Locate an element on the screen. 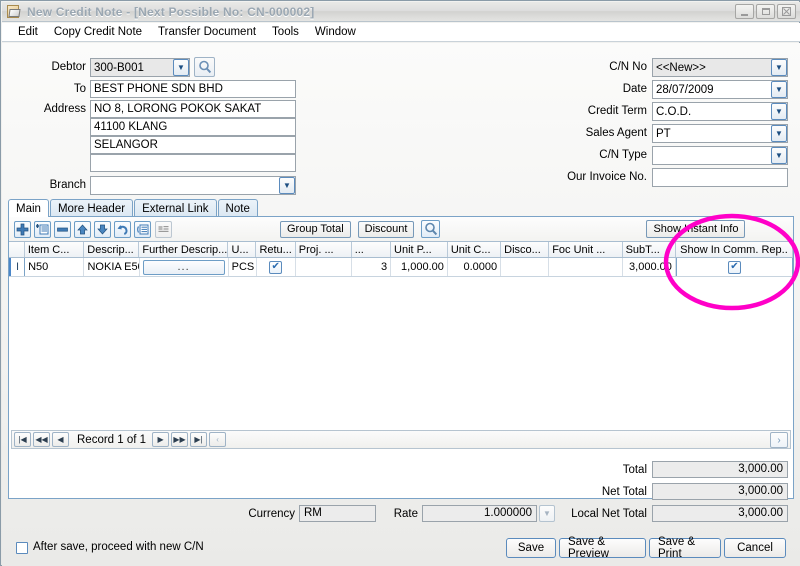 This screenshot has height=566, width=800. cell-unit-cost: 0.0000 is located at coordinates (475, 267).